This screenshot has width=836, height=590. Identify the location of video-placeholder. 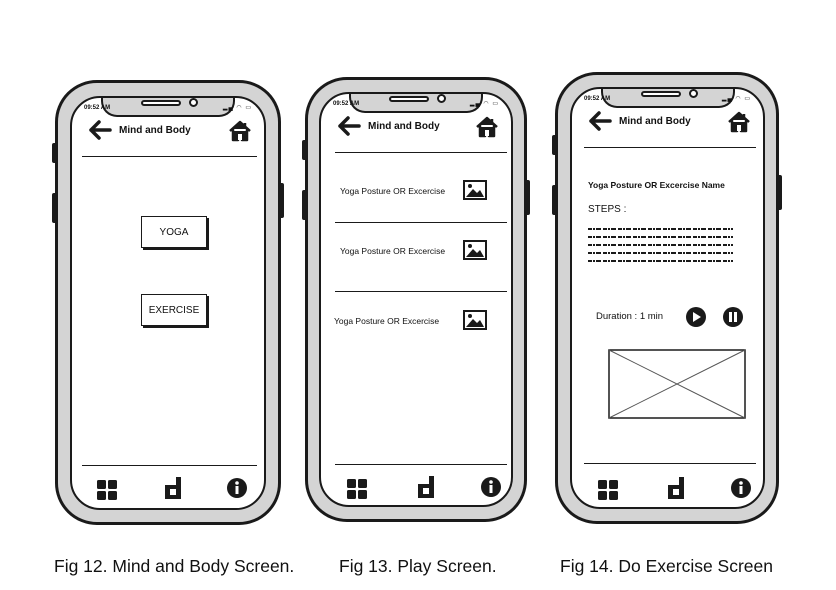
(677, 384).